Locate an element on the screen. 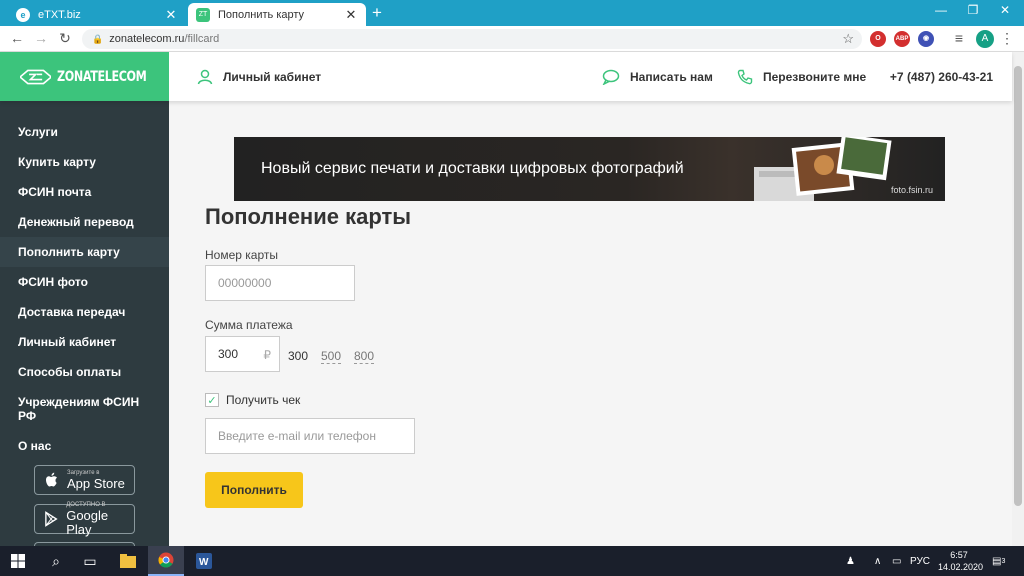  card-number-input: 00000000 is located at coordinates (280, 283).